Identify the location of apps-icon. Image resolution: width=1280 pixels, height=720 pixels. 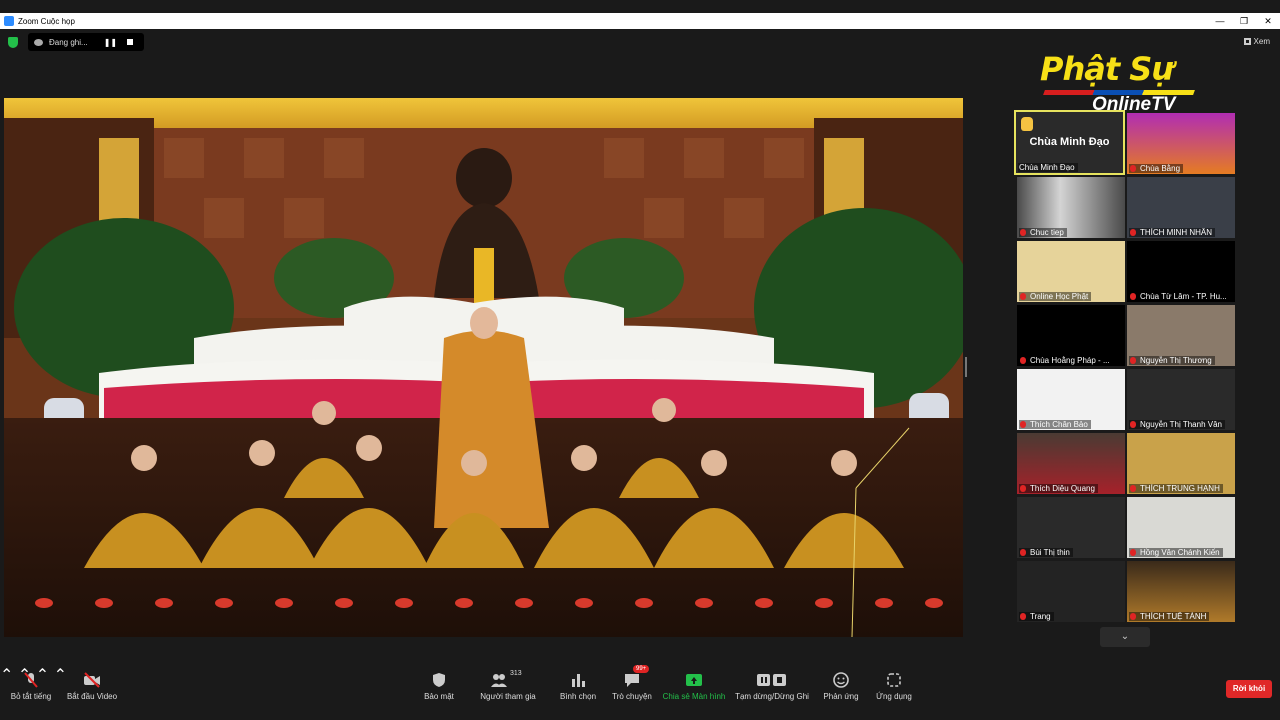
(894, 680).